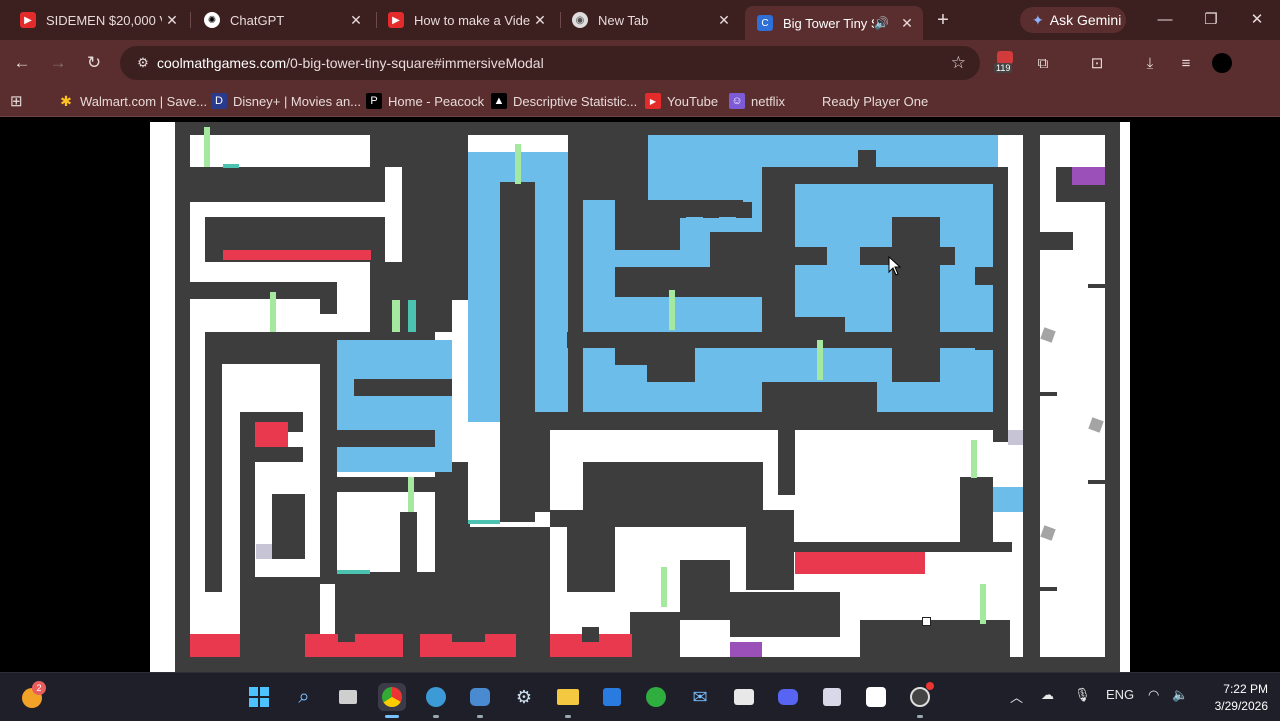 The image size is (1280, 721). Describe the element at coordinates (143, 63) in the screenshot. I see `site-info-icon: ⚙` at that location.